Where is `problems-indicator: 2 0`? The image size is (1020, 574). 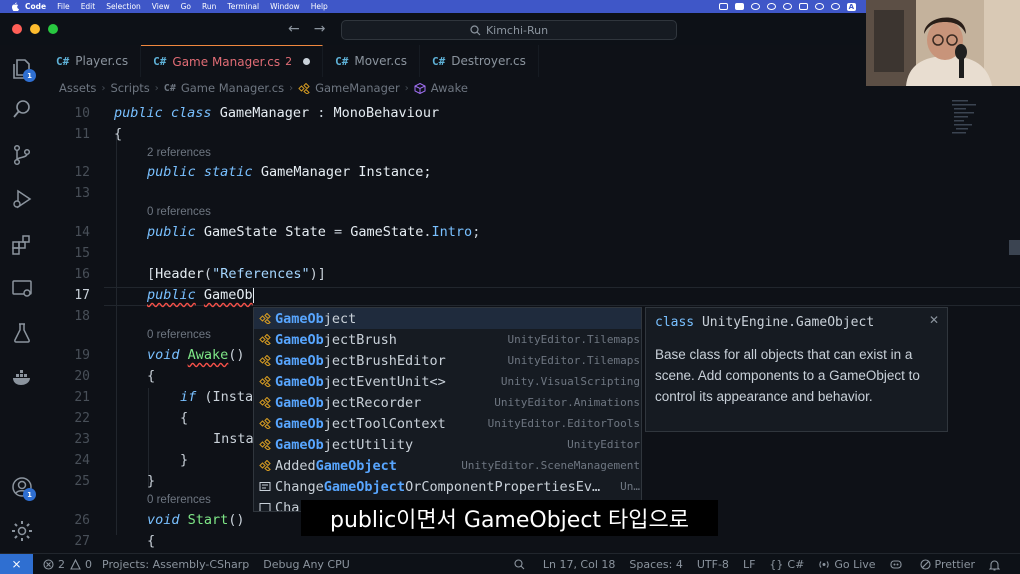 problems-indicator: 2 0 is located at coordinates (67, 564).